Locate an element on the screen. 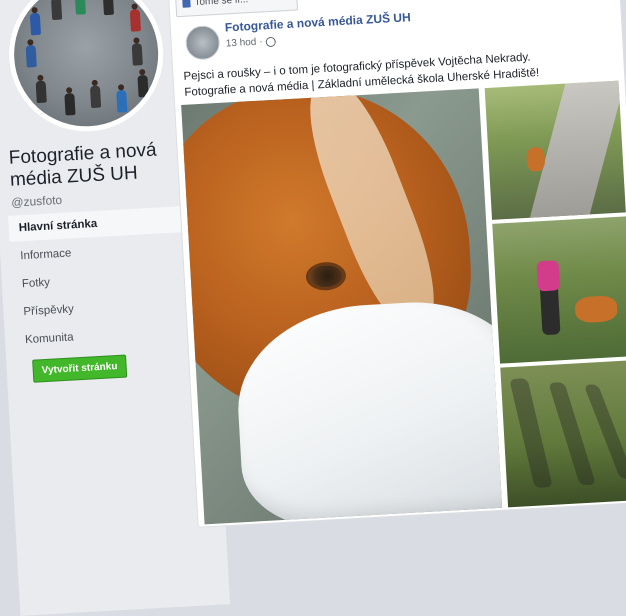 The width and height of the screenshot is (626, 616). create-page-button: Vytvořit stránku is located at coordinates (80, 368).